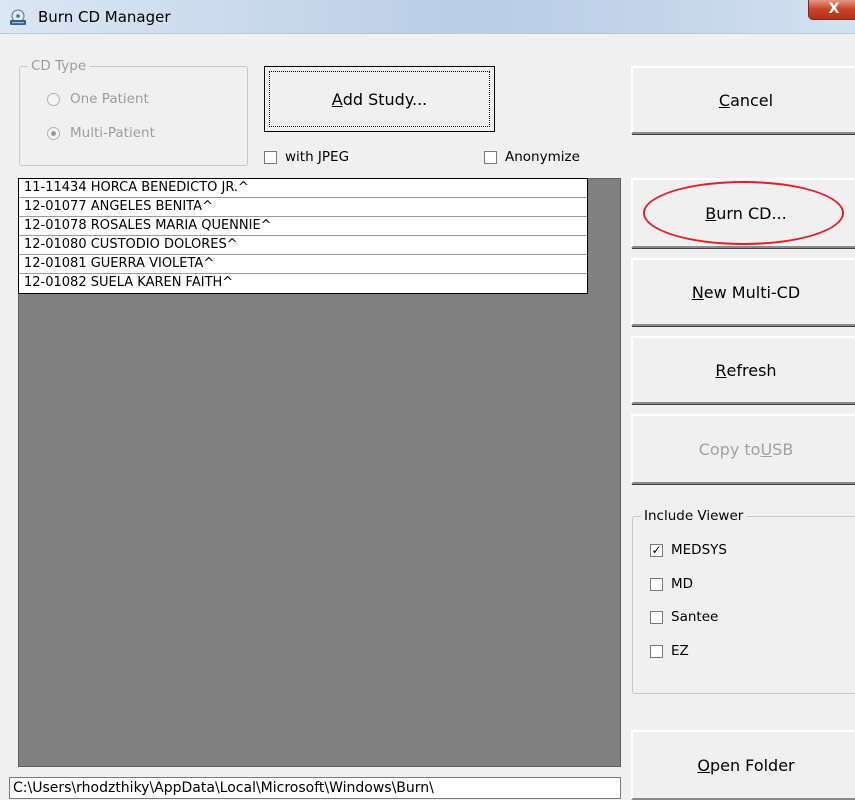  Describe the element at coordinates (721, 370) in the screenshot. I see `refresh-mnemonic: R` at that location.